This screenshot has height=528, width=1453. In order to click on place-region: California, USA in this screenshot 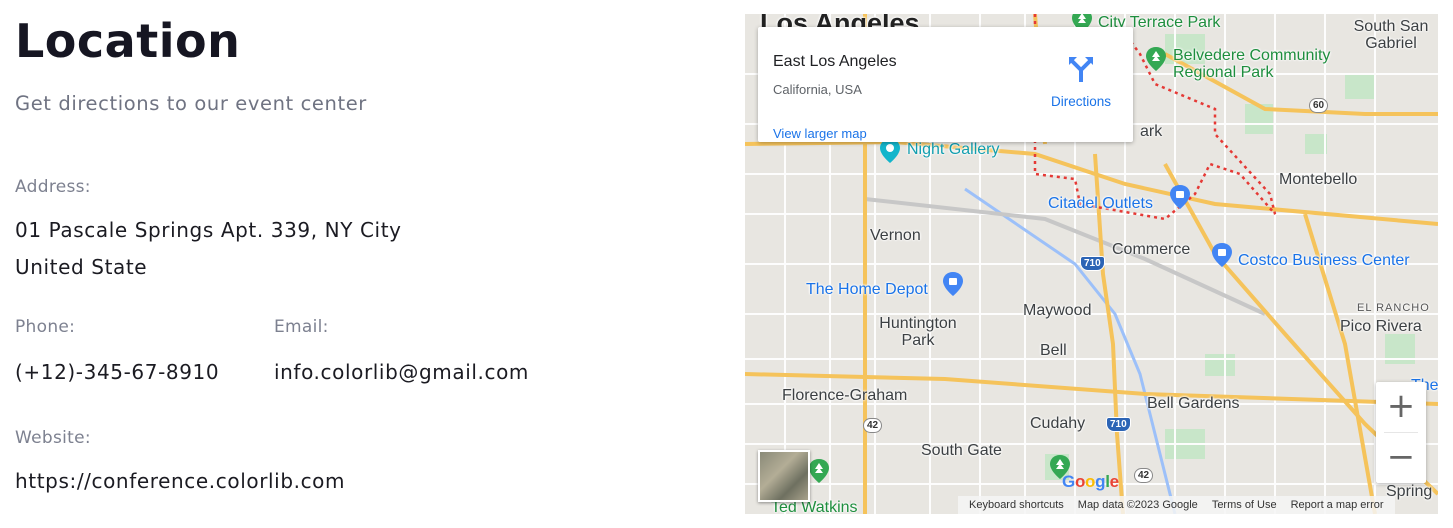, I will do `click(817, 89)`.